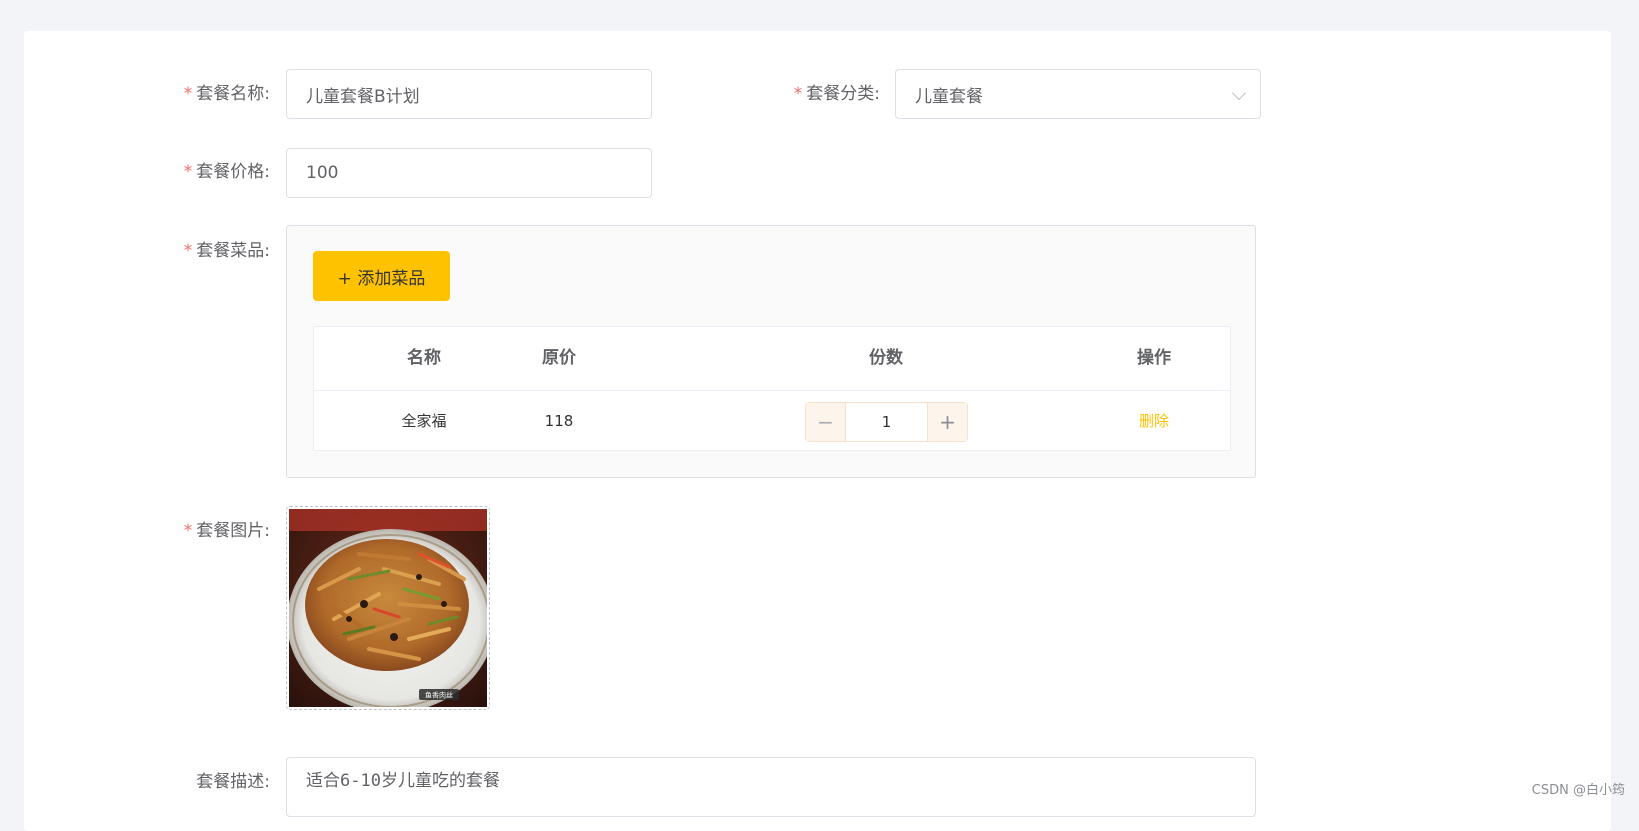 The width and height of the screenshot is (1639, 831). What do you see at coordinates (772, 388) in the screenshot?
I see `dish-table: 名称 原价 份数 操作 全家福 118 − 1 + 删除` at bounding box center [772, 388].